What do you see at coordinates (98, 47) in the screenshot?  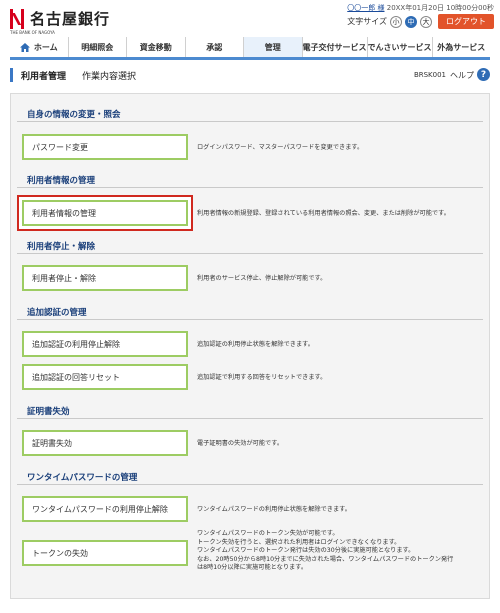 I see `nav-statements: 明細照会` at bounding box center [98, 47].